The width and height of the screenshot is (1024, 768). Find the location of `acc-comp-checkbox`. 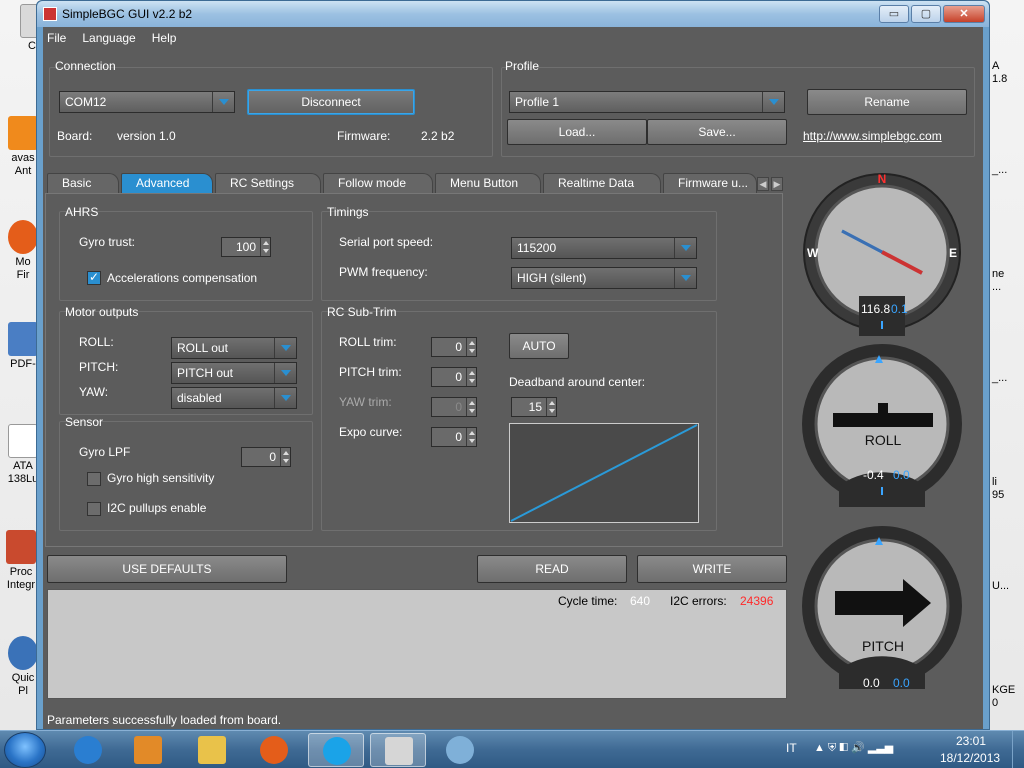

acc-comp-checkbox is located at coordinates (94, 277).